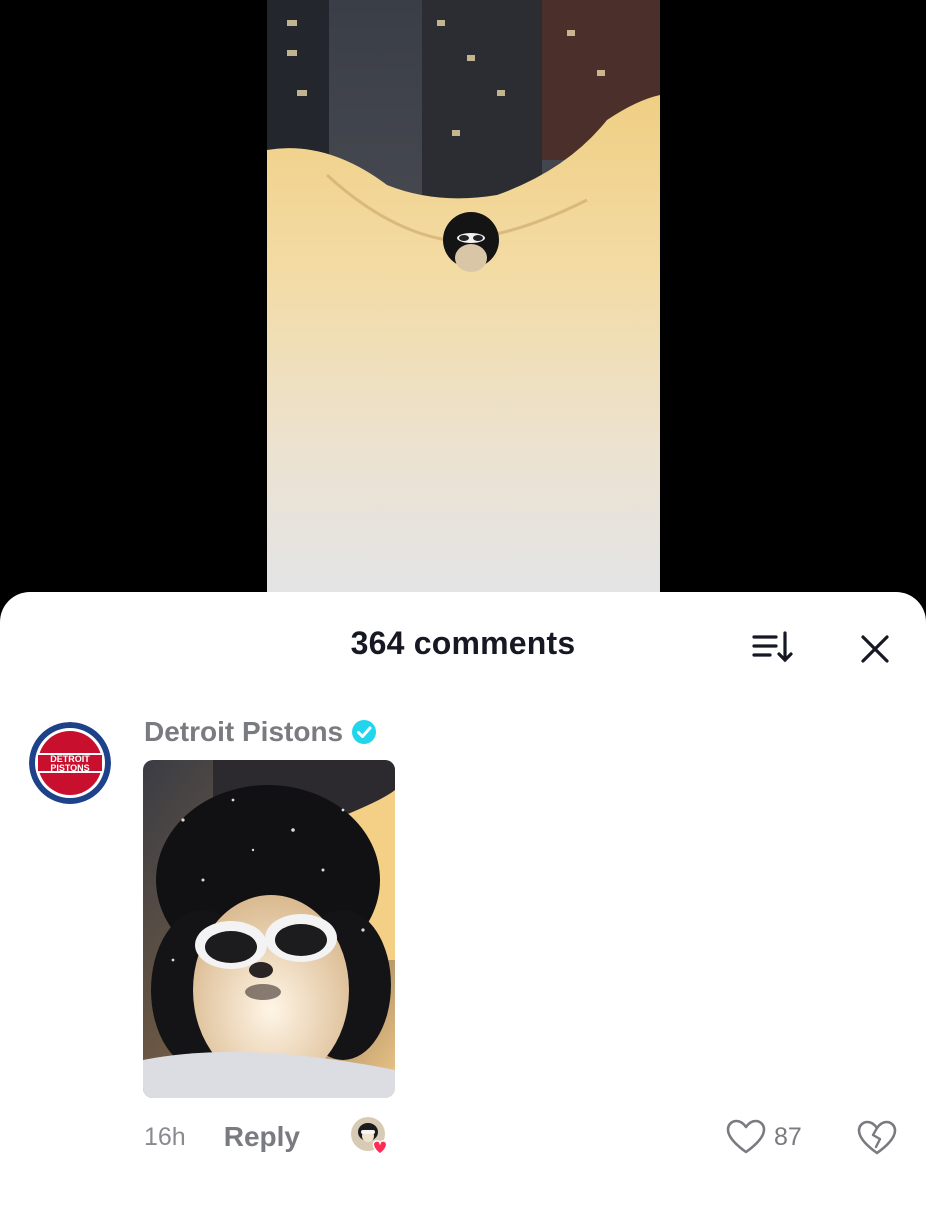 Image resolution: width=926 pixels, height=1212 pixels. I want to click on reply-button: Reply, so click(262, 1137).